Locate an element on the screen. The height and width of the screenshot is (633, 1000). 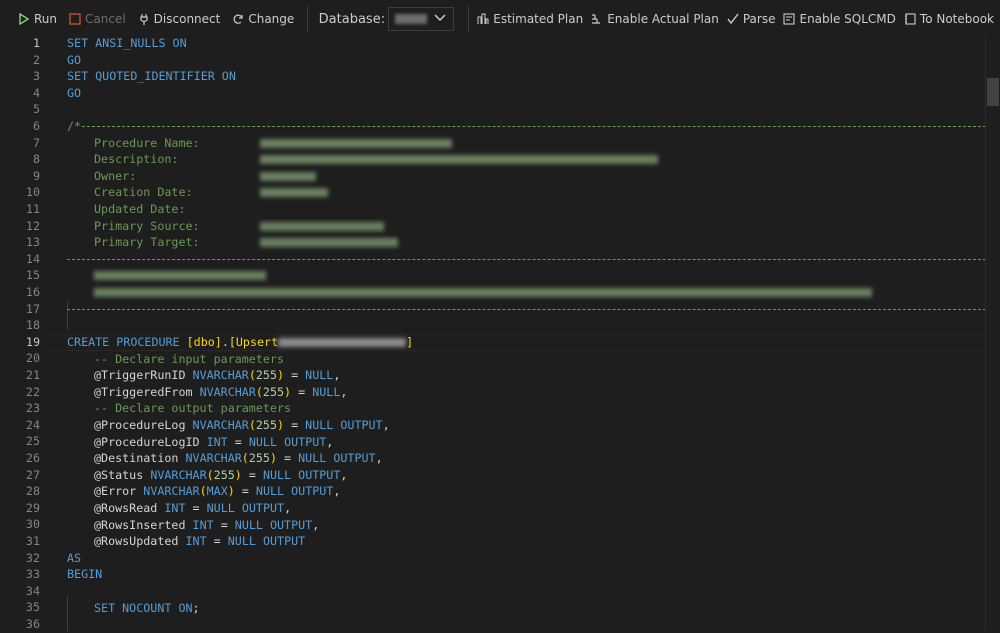
code-line: Owner: is located at coordinates (500, 176).